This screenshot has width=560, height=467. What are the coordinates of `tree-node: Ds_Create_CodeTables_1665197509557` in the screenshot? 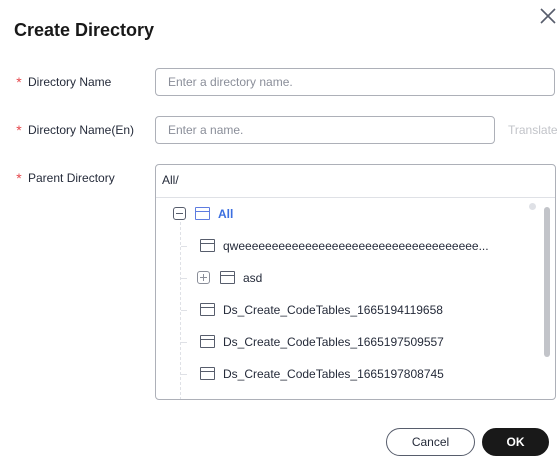 It's located at (346, 342).